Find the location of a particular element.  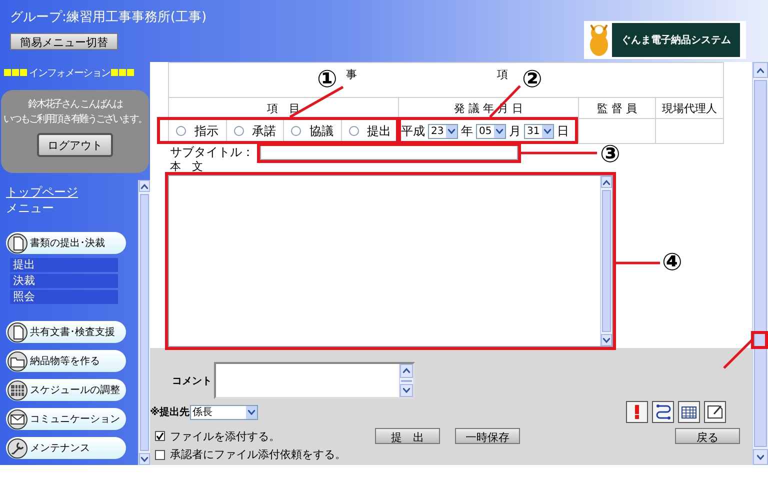

request-attach-checkbox: 承認者にファイル添付依頼をする。 is located at coordinates (305, 454).